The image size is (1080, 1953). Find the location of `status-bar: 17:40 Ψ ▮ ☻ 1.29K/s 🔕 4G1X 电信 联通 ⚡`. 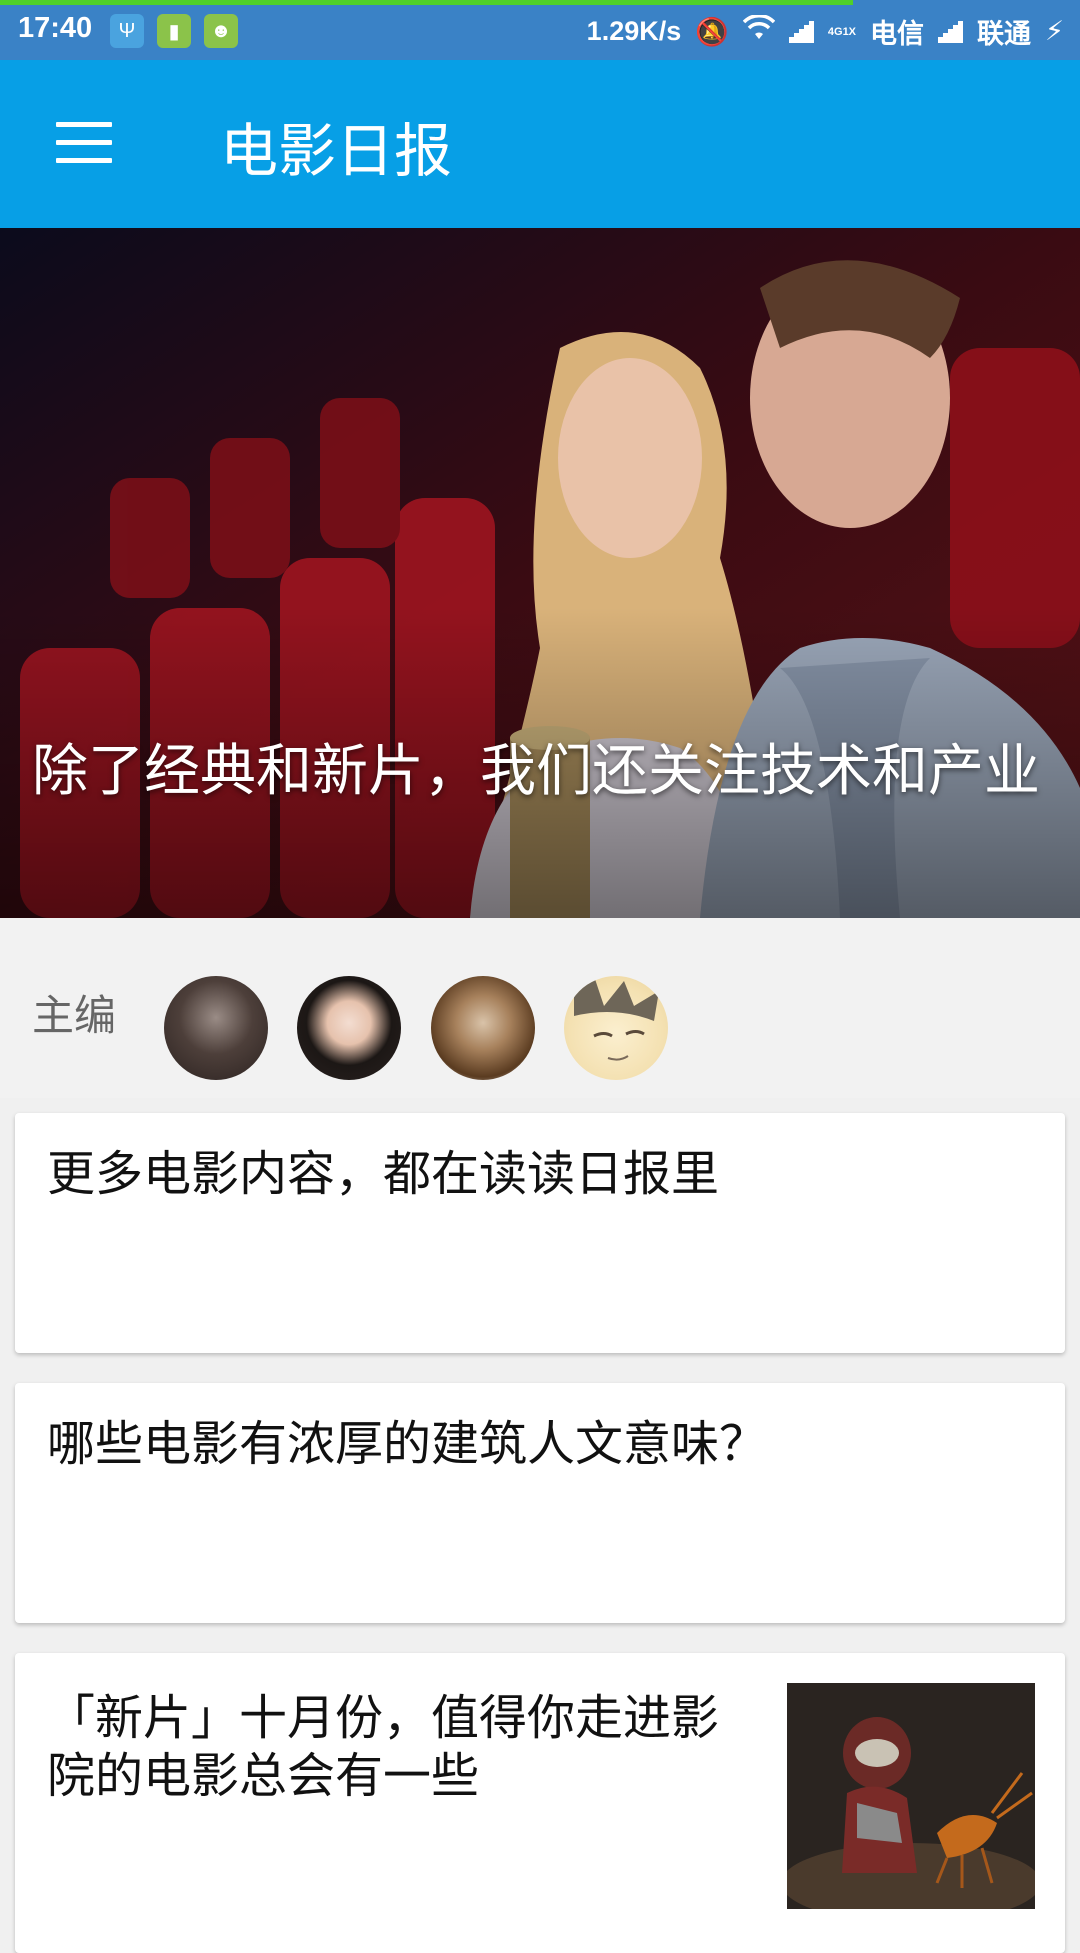

status-bar: 17:40 Ψ ▮ ☻ 1.29K/s 🔕 4G1X 电信 联通 ⚡ is located at coordinates (540, 30).